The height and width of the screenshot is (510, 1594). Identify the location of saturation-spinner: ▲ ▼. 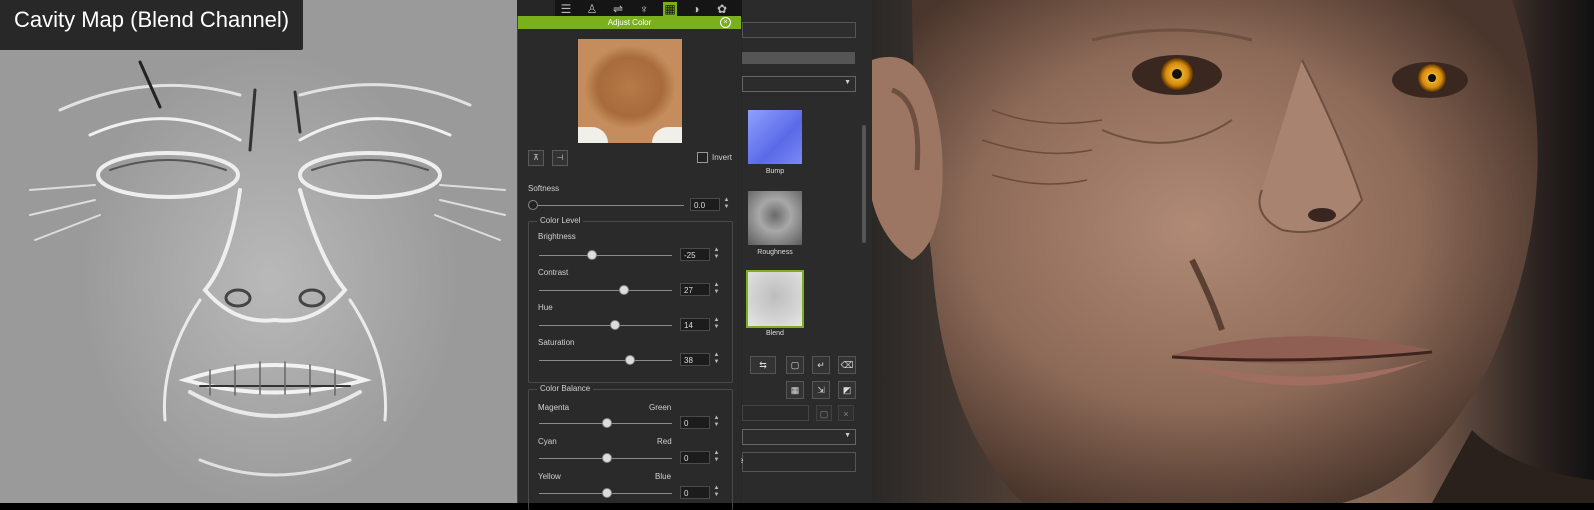
(716, 359).